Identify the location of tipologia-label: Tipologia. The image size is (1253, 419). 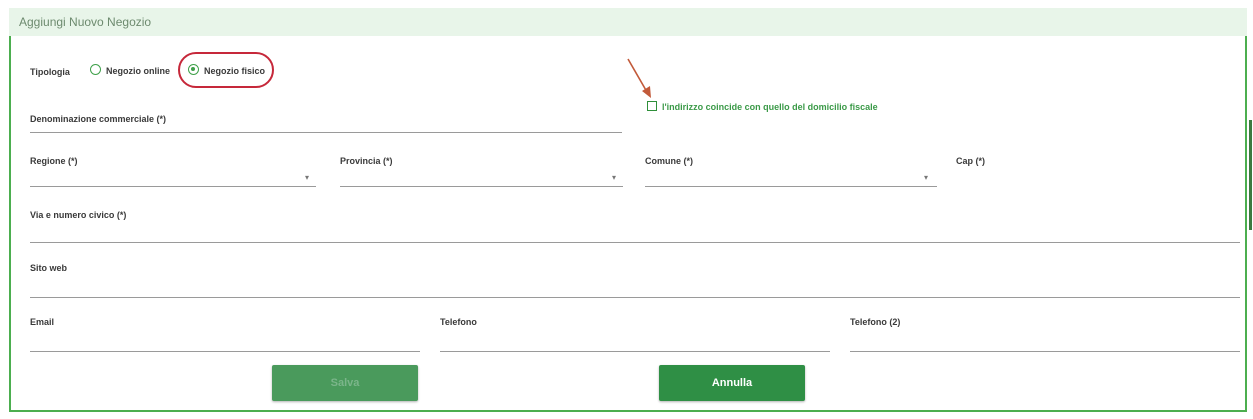
(50, 72).